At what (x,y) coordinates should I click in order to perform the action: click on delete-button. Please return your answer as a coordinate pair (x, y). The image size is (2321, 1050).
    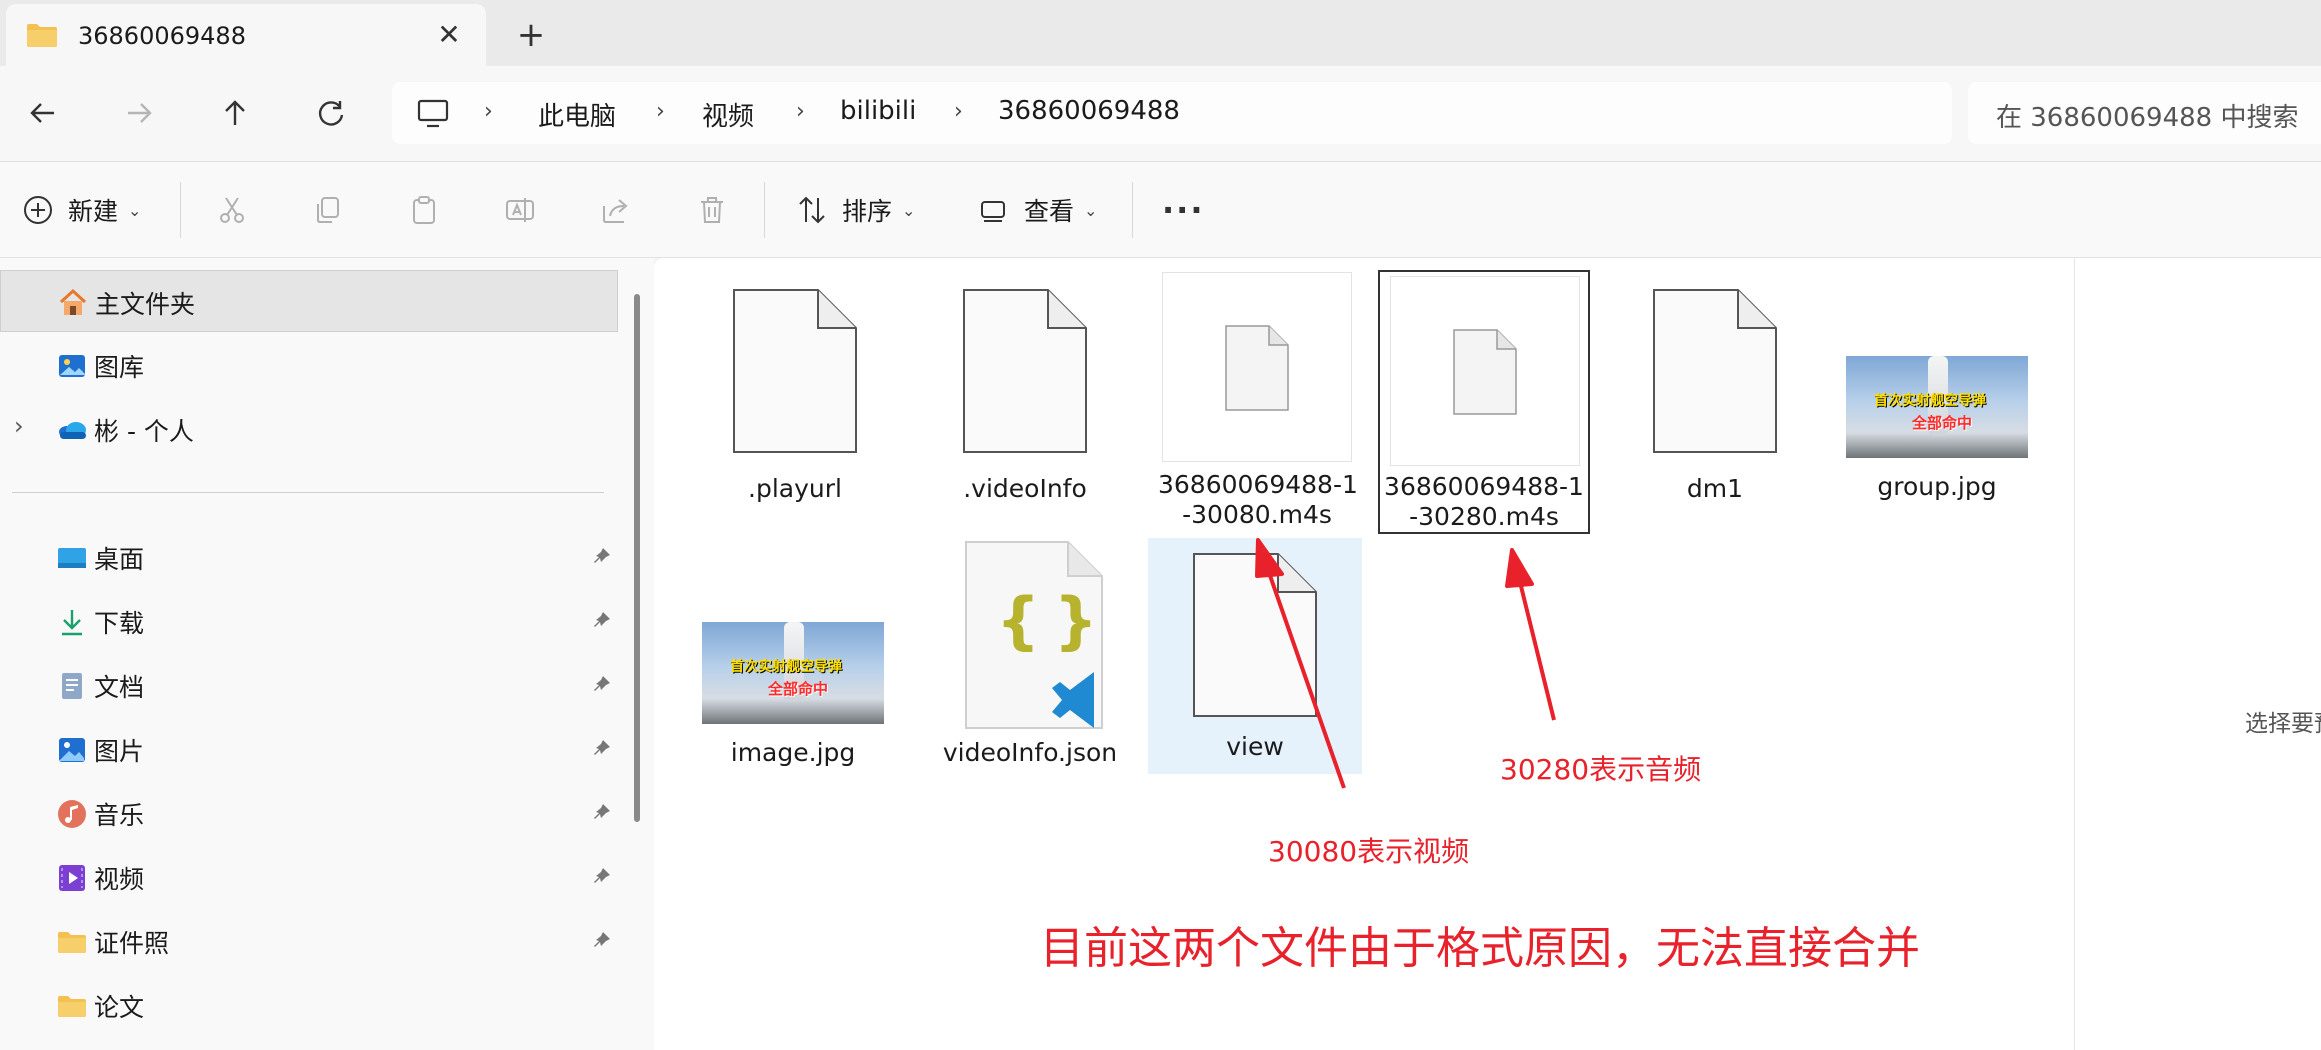
    Looking at the image, I should click on (712, 210).